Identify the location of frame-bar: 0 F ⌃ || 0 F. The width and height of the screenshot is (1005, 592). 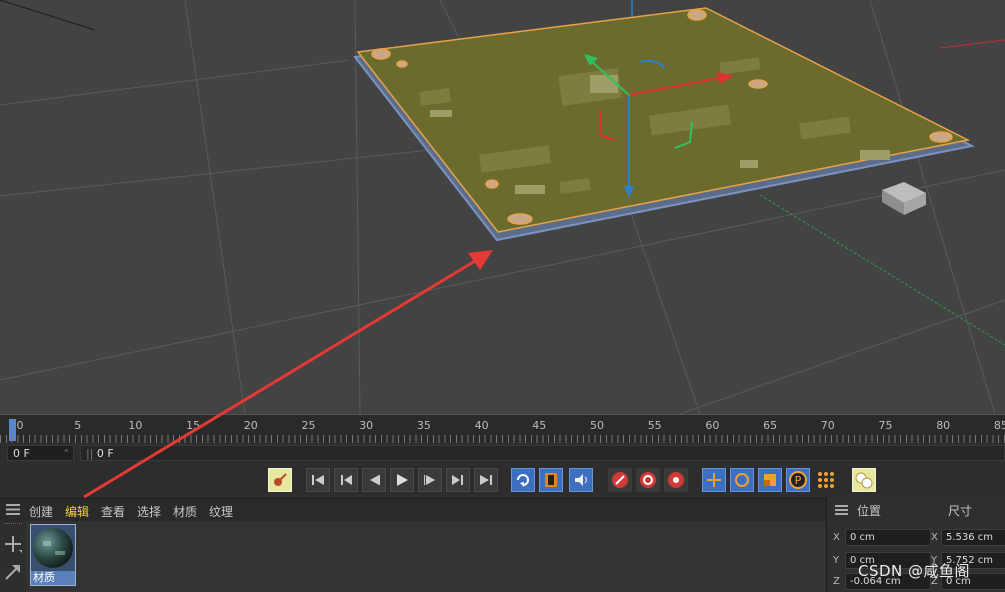
(502, 453).